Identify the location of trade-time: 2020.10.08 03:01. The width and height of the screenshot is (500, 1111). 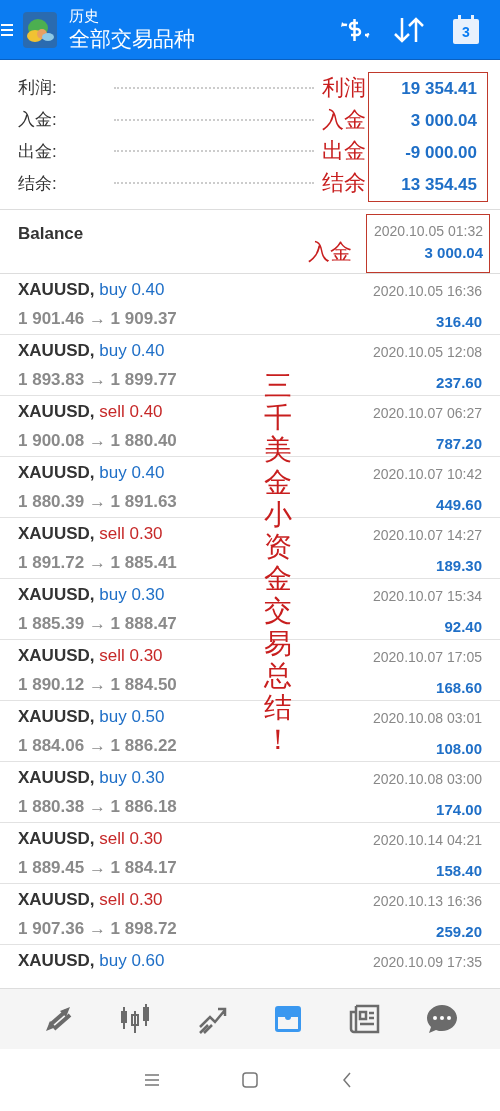
(427, 718).